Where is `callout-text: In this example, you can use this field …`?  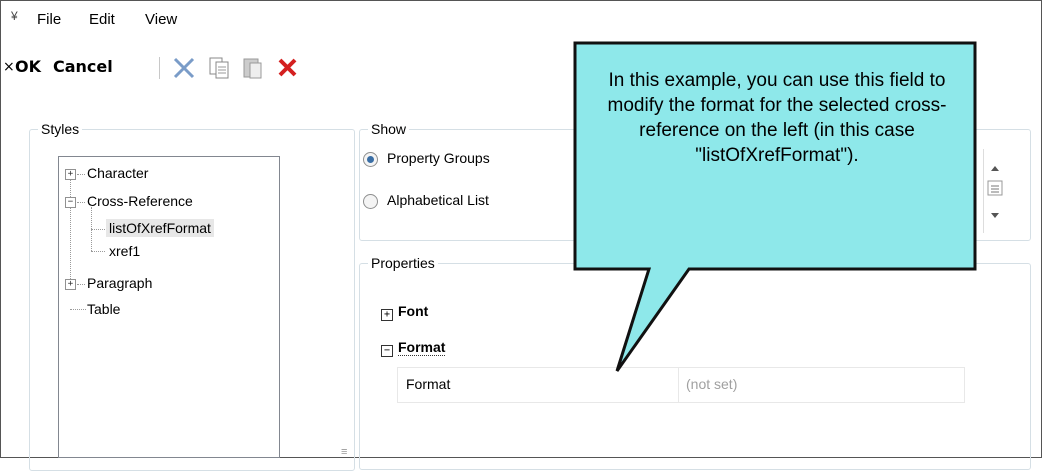 callout-text: In this example, you can use this field … is located at coordinates (777, 118).